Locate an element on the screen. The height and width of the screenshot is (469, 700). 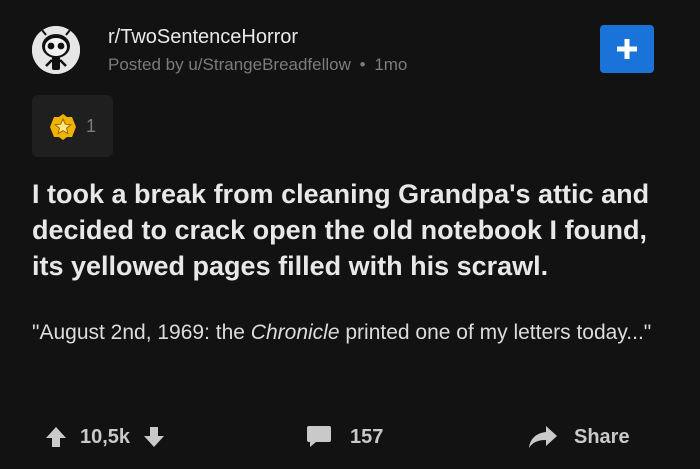
share-button: Share is located at coordinates (579, 437).